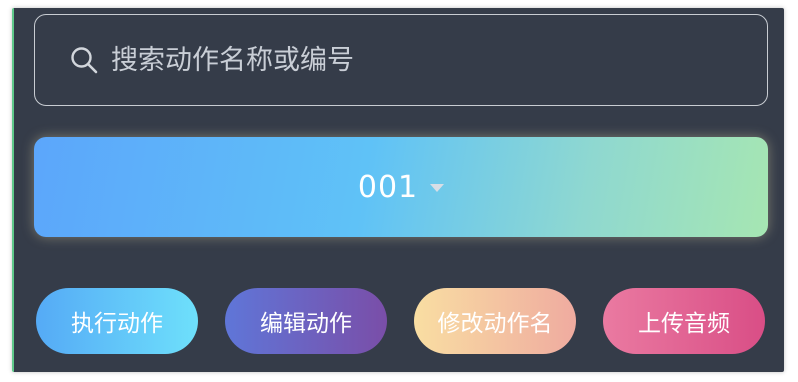  I want to click on execute-action-button: 执行动作, so click(117, 321).